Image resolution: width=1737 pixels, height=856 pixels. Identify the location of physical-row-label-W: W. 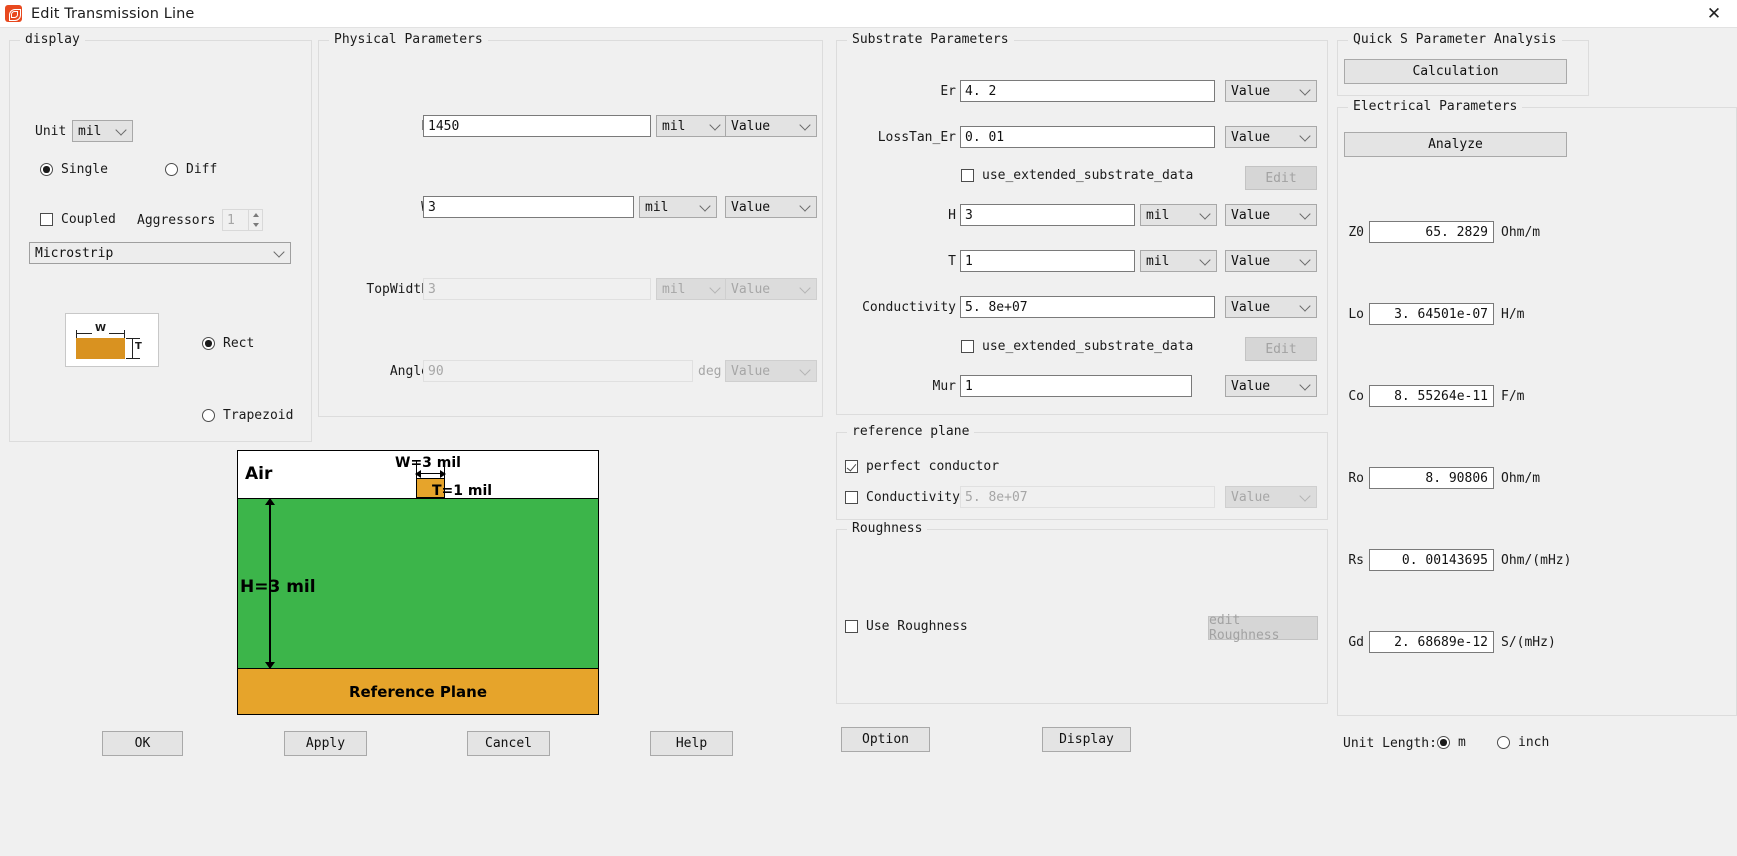
(384, 207).